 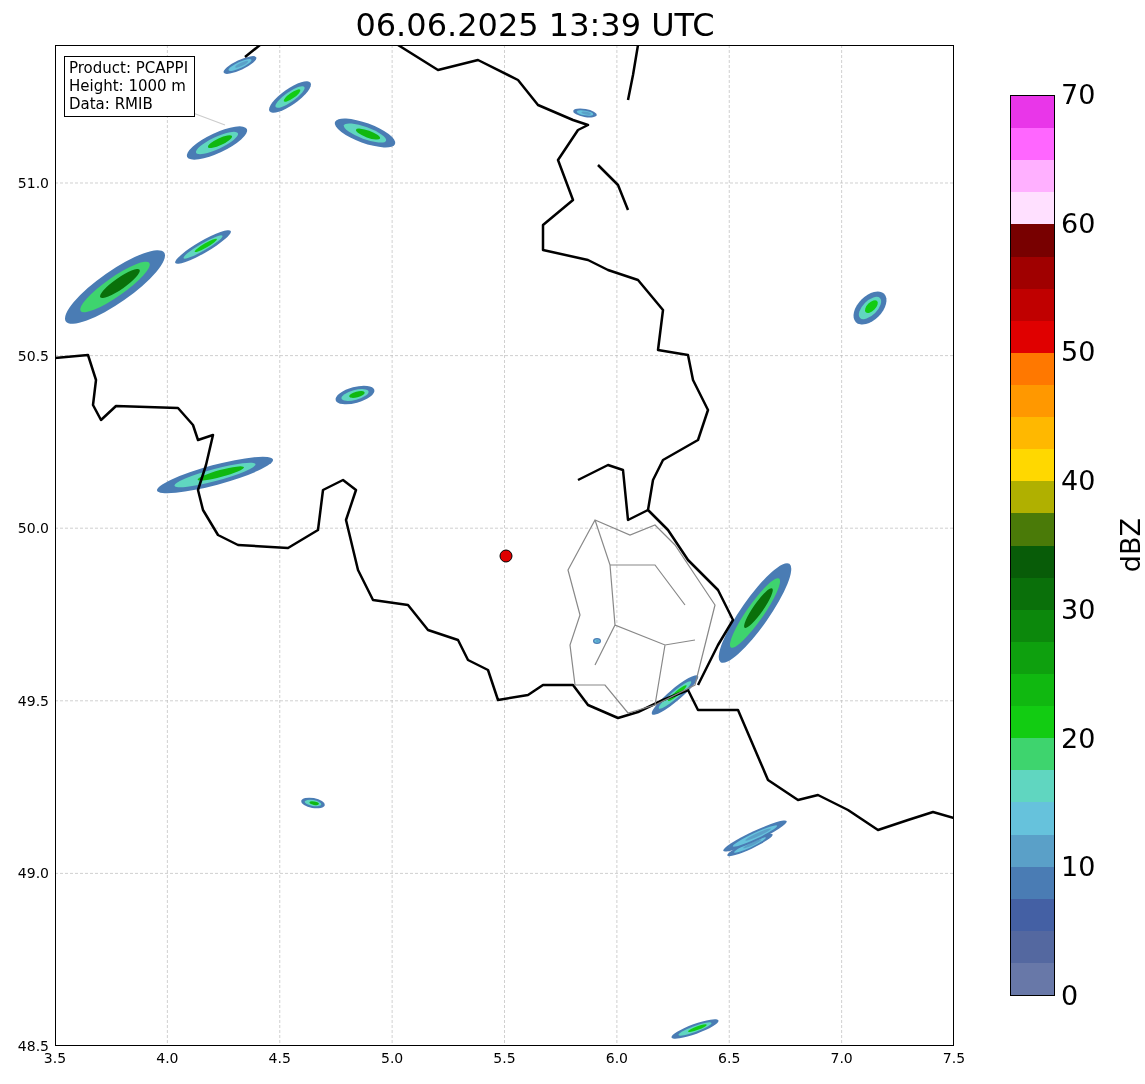 I want to click on colorbar-tick-label: 20, so click(x=1078, y=738).